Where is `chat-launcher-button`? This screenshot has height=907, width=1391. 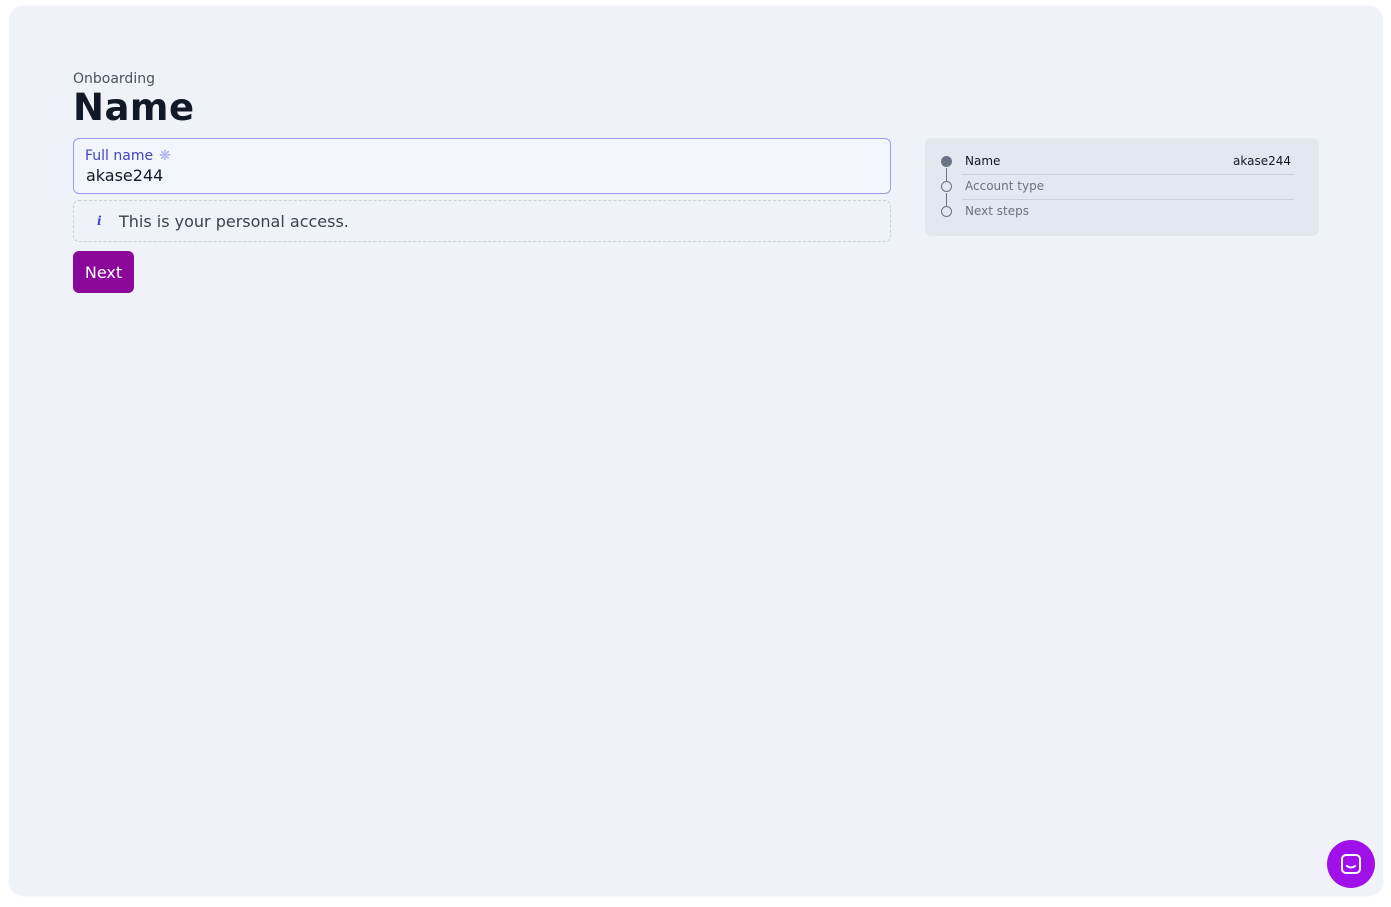 chat-launcher-button is located at coordinates (1351, 864).